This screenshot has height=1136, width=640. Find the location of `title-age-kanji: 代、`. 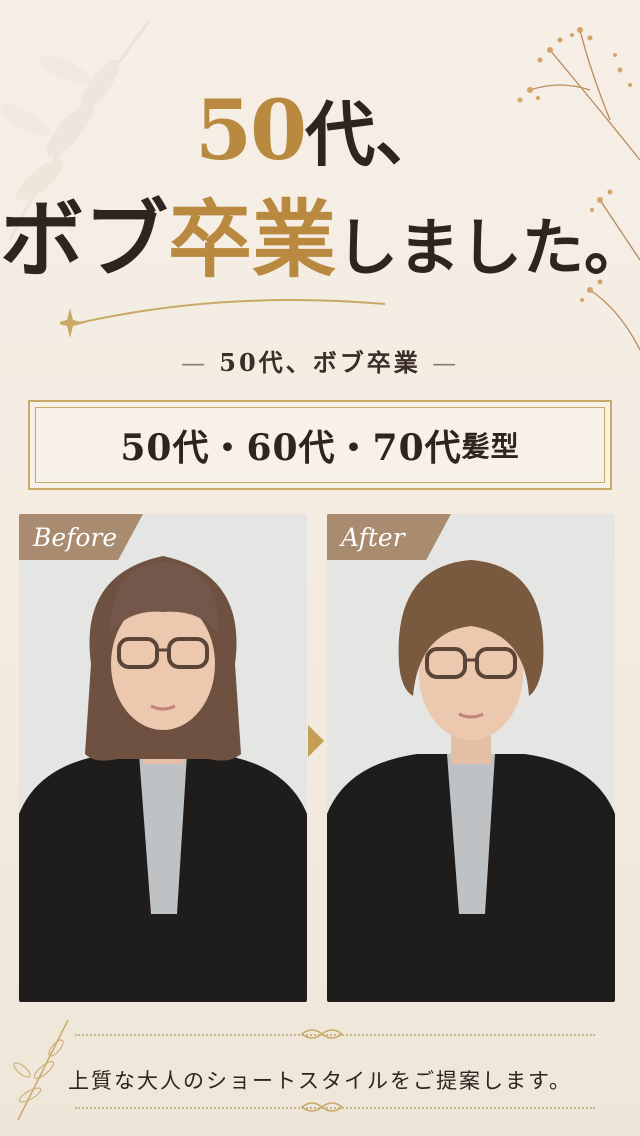

title-age-kanji: 代、 is located at coordinates (375, 134).